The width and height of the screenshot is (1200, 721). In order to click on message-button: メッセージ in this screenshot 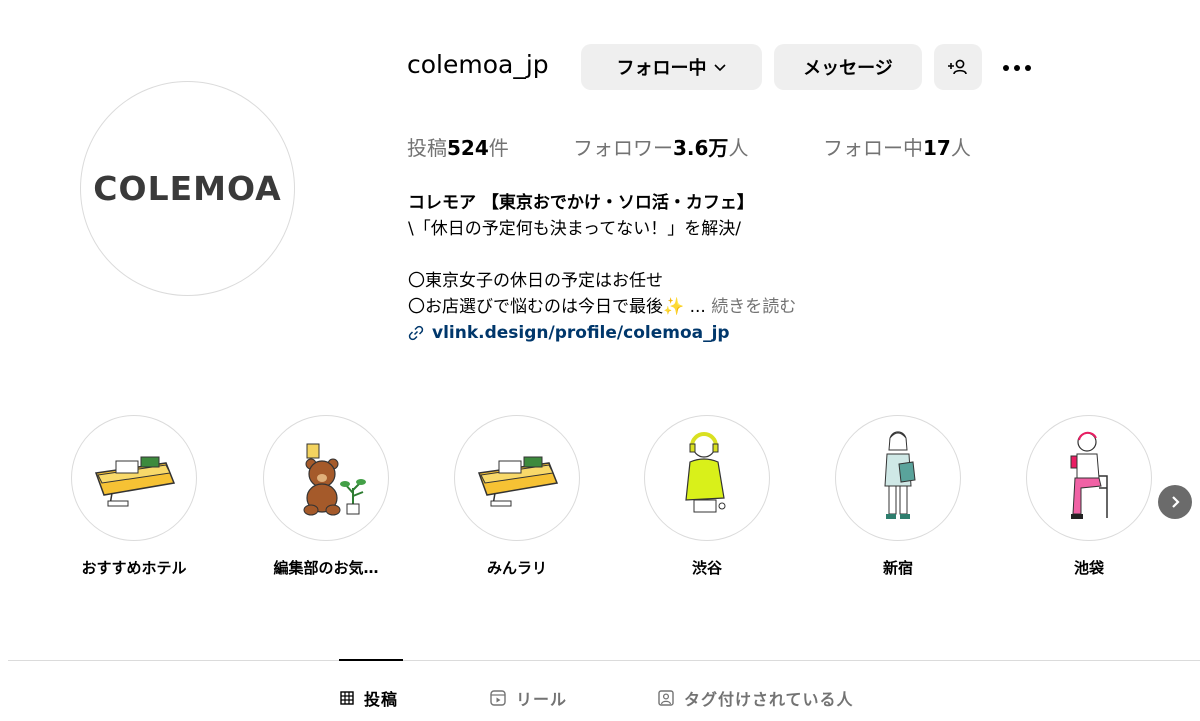, I will do `click(848, 67)`.